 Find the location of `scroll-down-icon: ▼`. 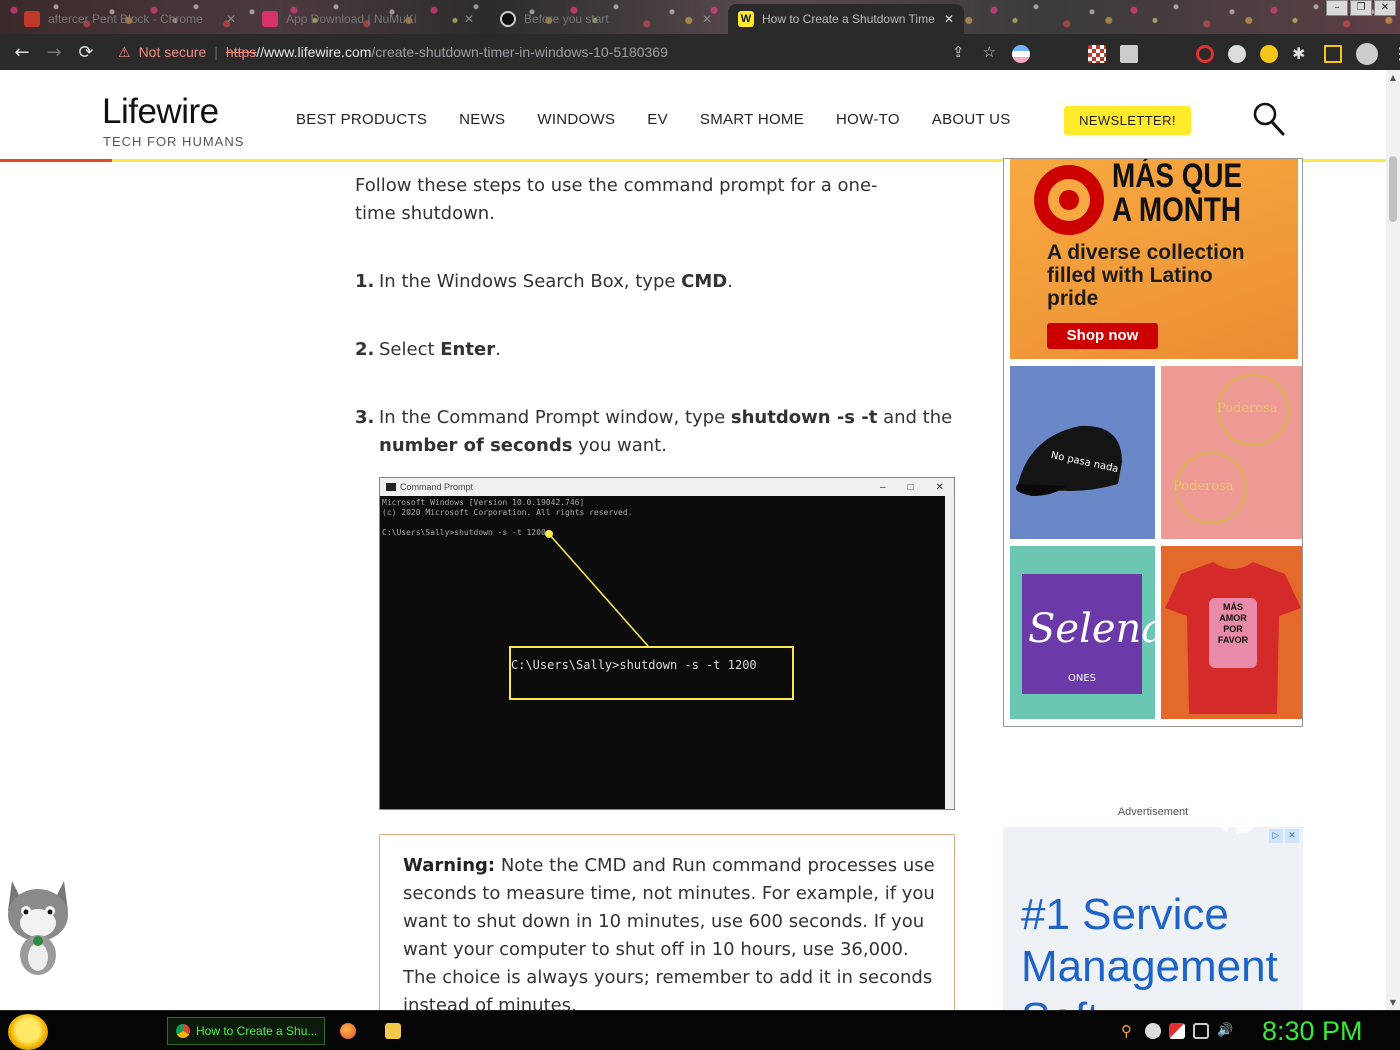

scroll-down-icon: ▼ is located at coordinates (1393, 1002).